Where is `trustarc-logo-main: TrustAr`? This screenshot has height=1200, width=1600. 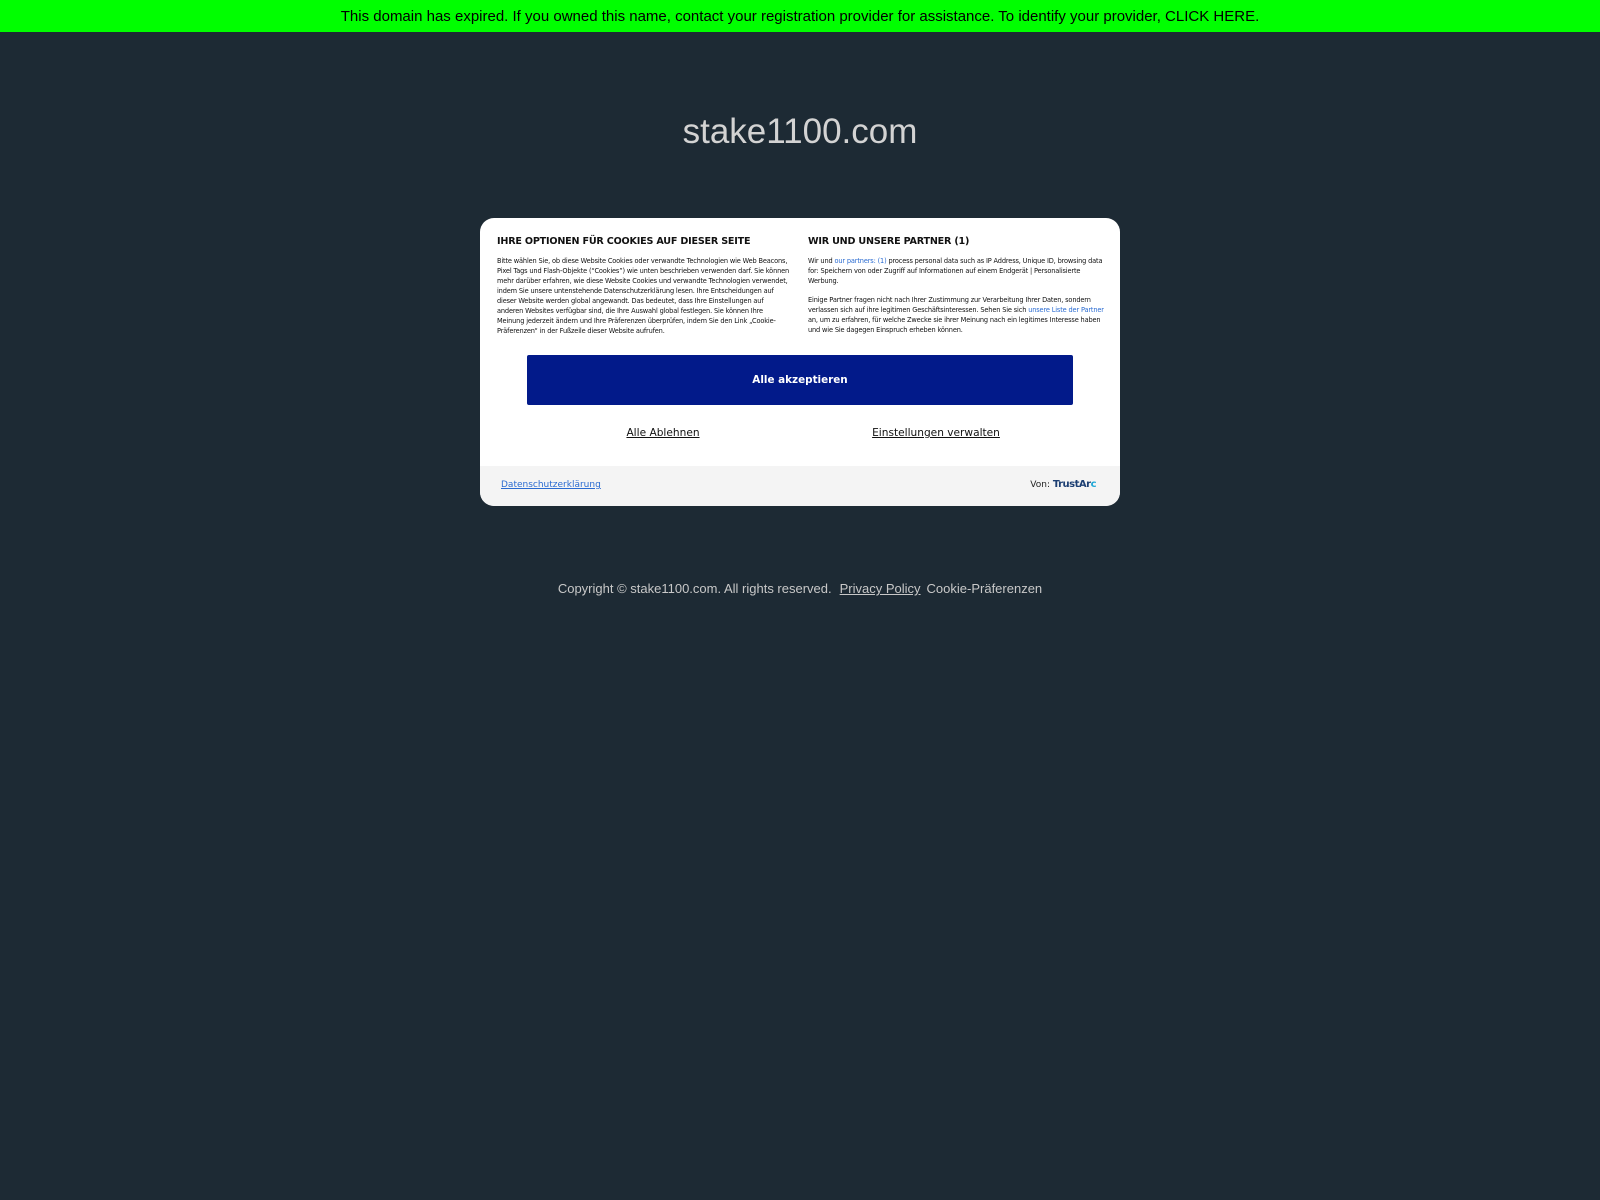 trustarc-logo-main: TrustAr is located at coordinates (1071, 484).